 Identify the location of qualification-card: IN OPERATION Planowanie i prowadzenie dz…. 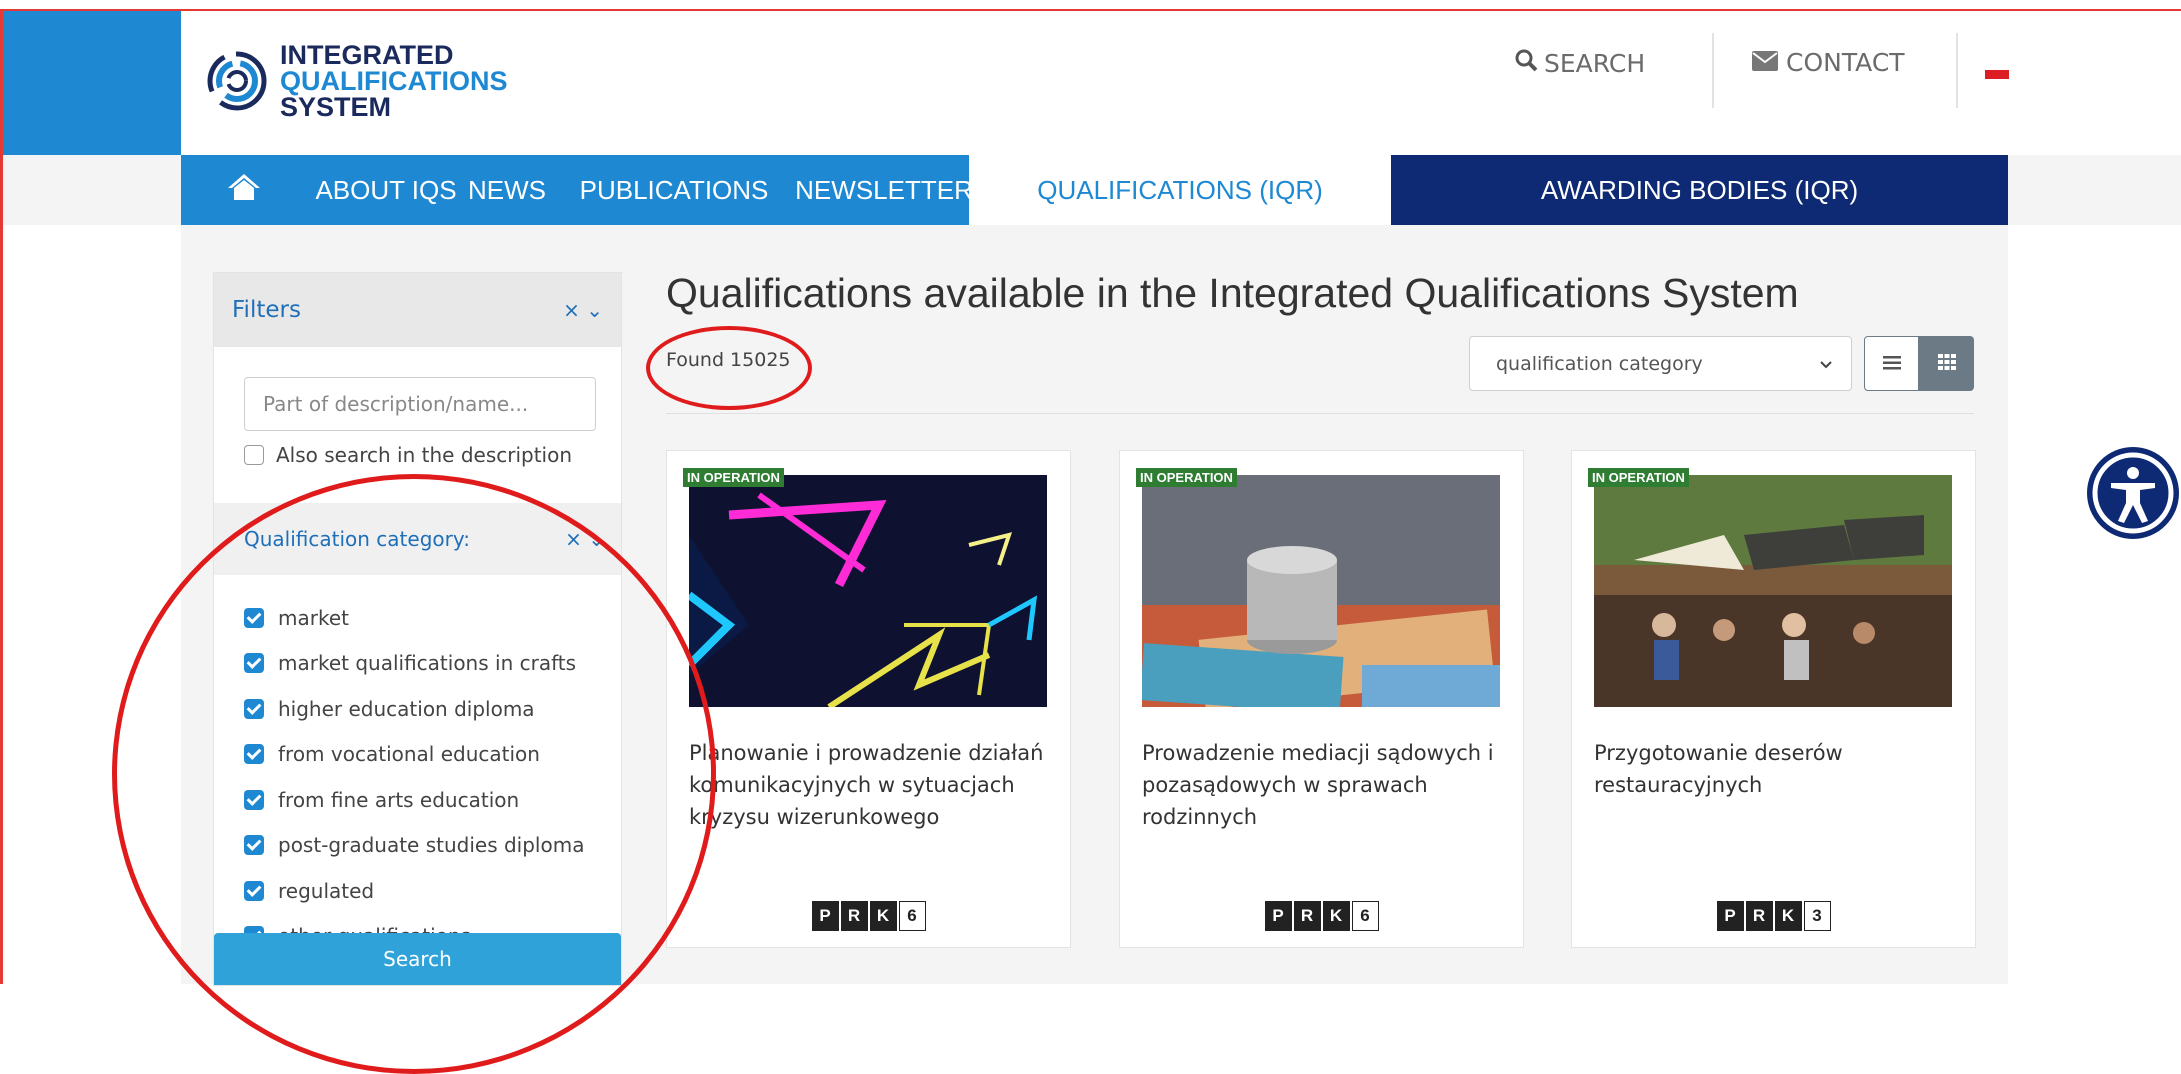
(868, 699).